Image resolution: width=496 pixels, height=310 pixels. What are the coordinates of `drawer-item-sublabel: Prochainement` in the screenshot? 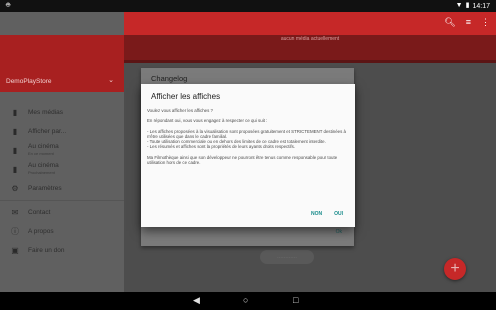 It's located at (41, 172).